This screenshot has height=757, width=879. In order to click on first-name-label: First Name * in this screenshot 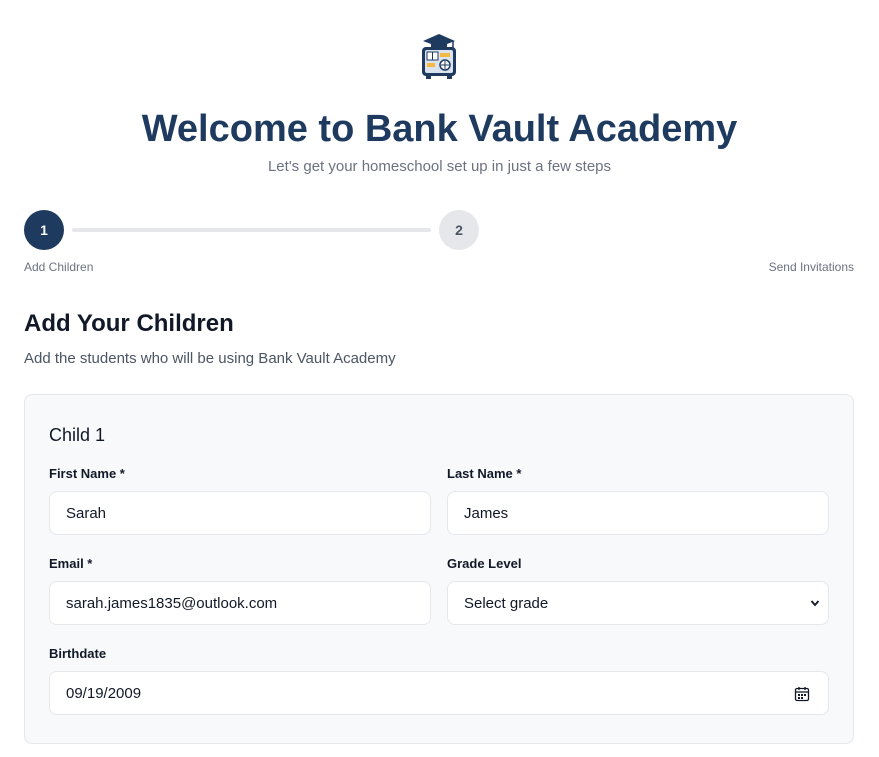, I will do `click(87, 473)`.